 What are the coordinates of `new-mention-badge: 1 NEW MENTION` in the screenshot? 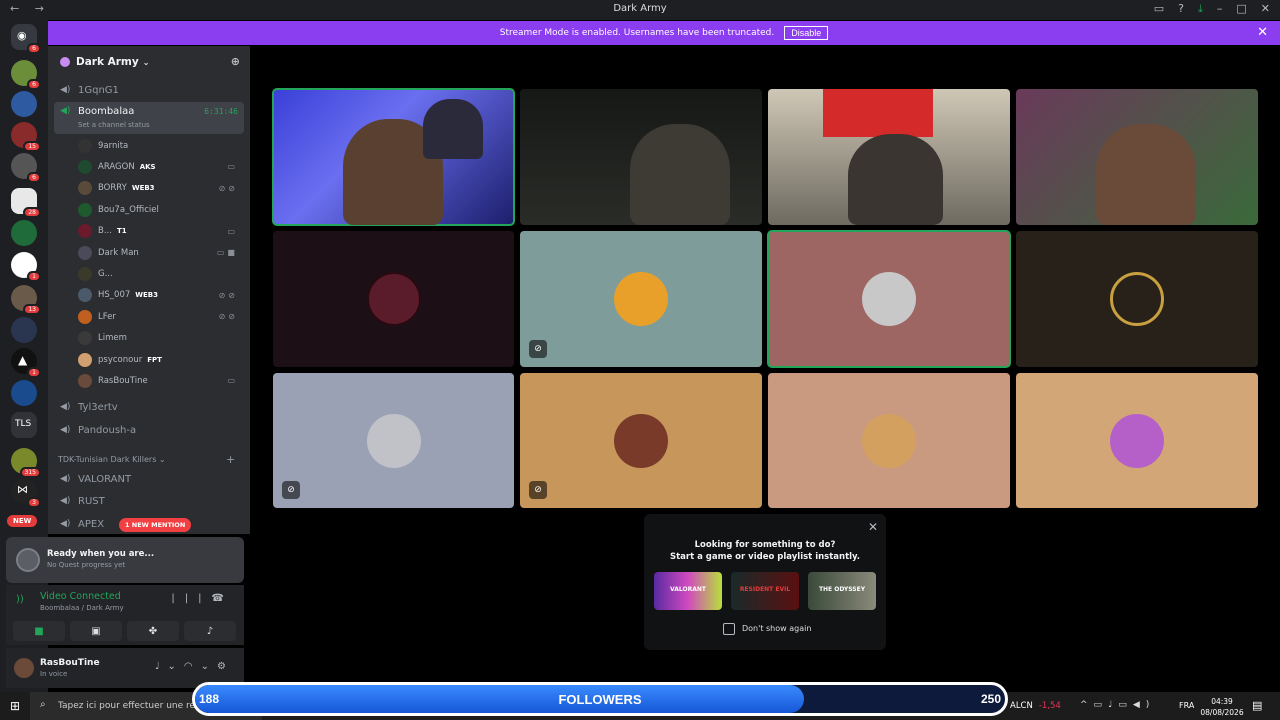 It's located at (155, 525).